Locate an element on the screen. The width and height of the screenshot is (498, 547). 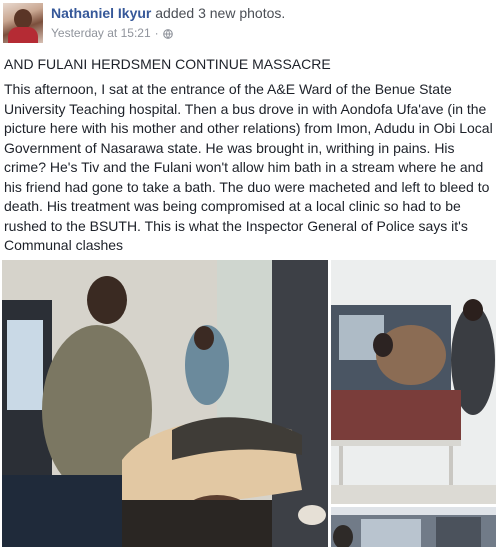
post-timestamp-link: Yesterday at 15:21 is located at coordinates (101, 33).